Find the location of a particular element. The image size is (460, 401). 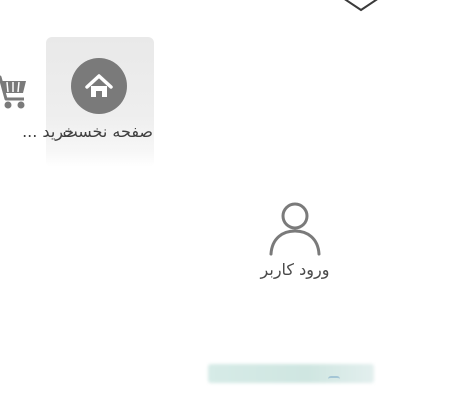

cart-icon is located at coordinates (15, 88).